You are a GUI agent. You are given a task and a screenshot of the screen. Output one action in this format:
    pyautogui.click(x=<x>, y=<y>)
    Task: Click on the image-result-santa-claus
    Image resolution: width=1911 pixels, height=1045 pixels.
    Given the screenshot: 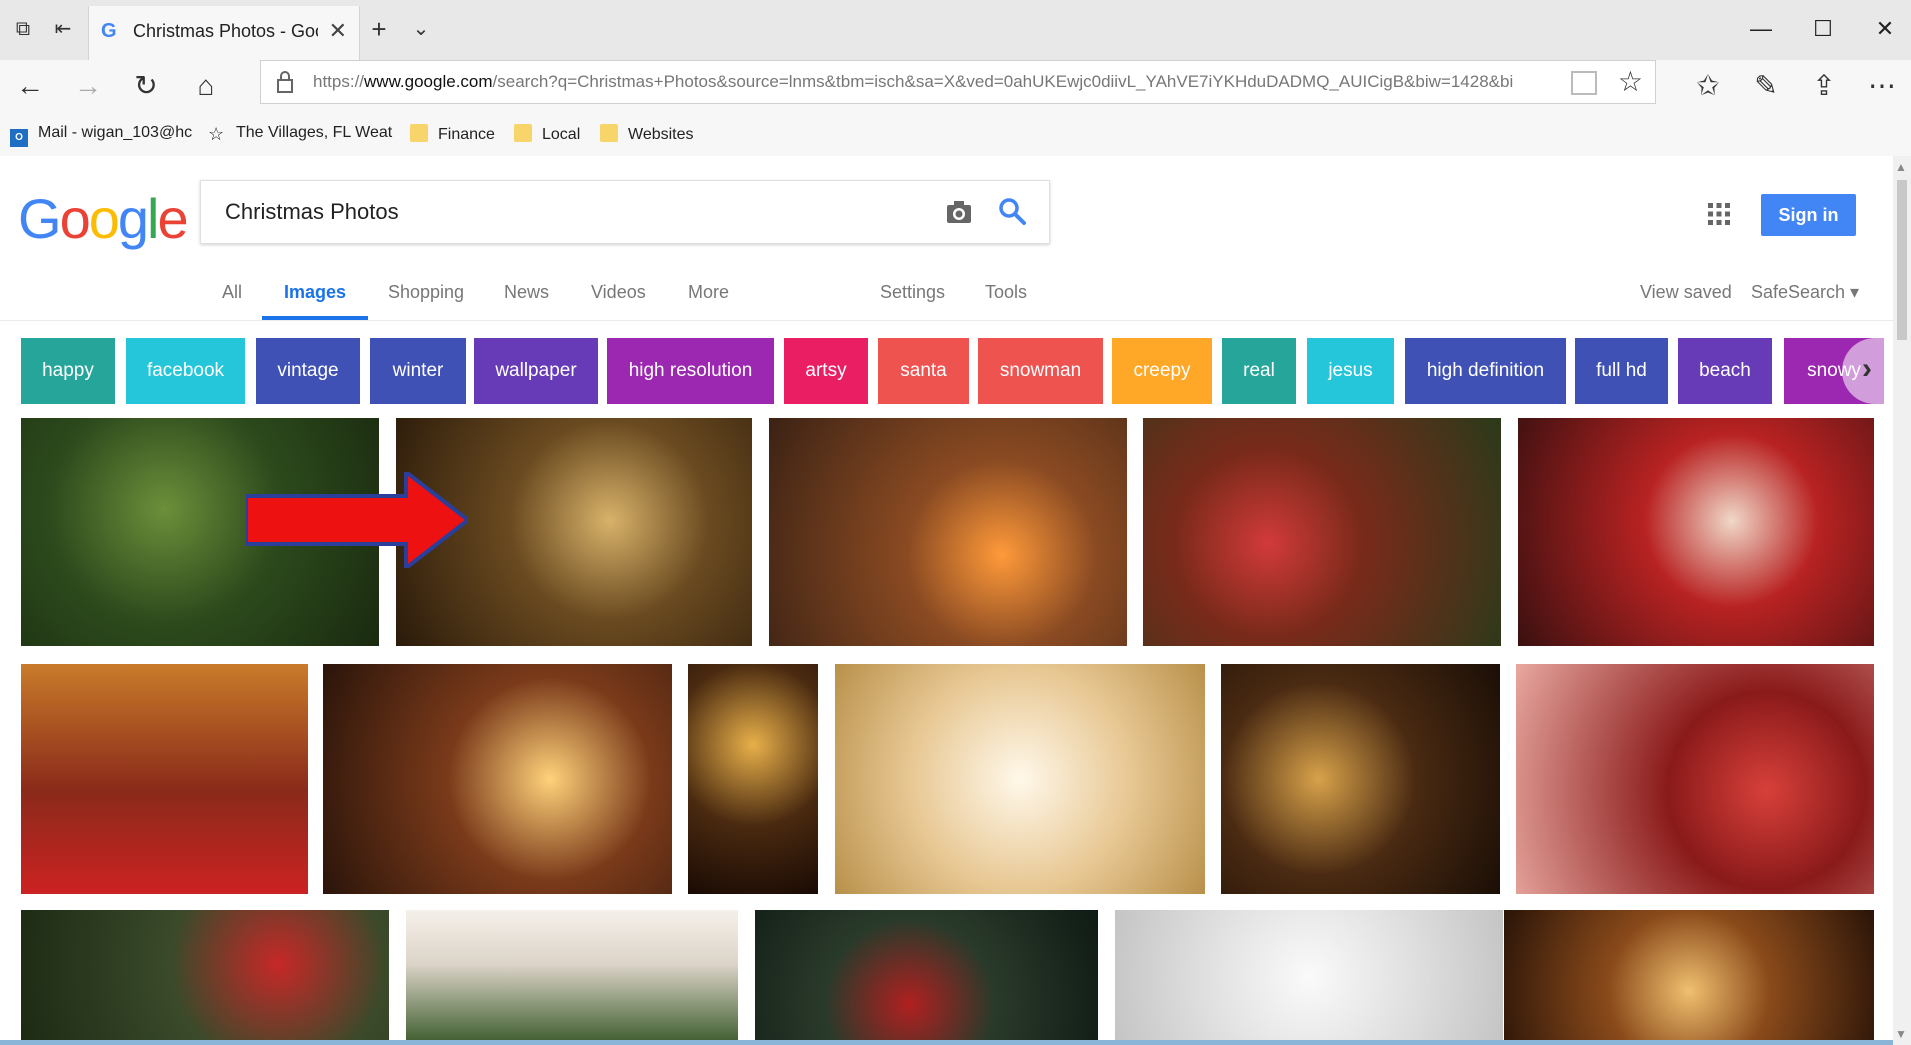 What is the action you would take?
    pyautogui.click(x=1696, y=532)
    